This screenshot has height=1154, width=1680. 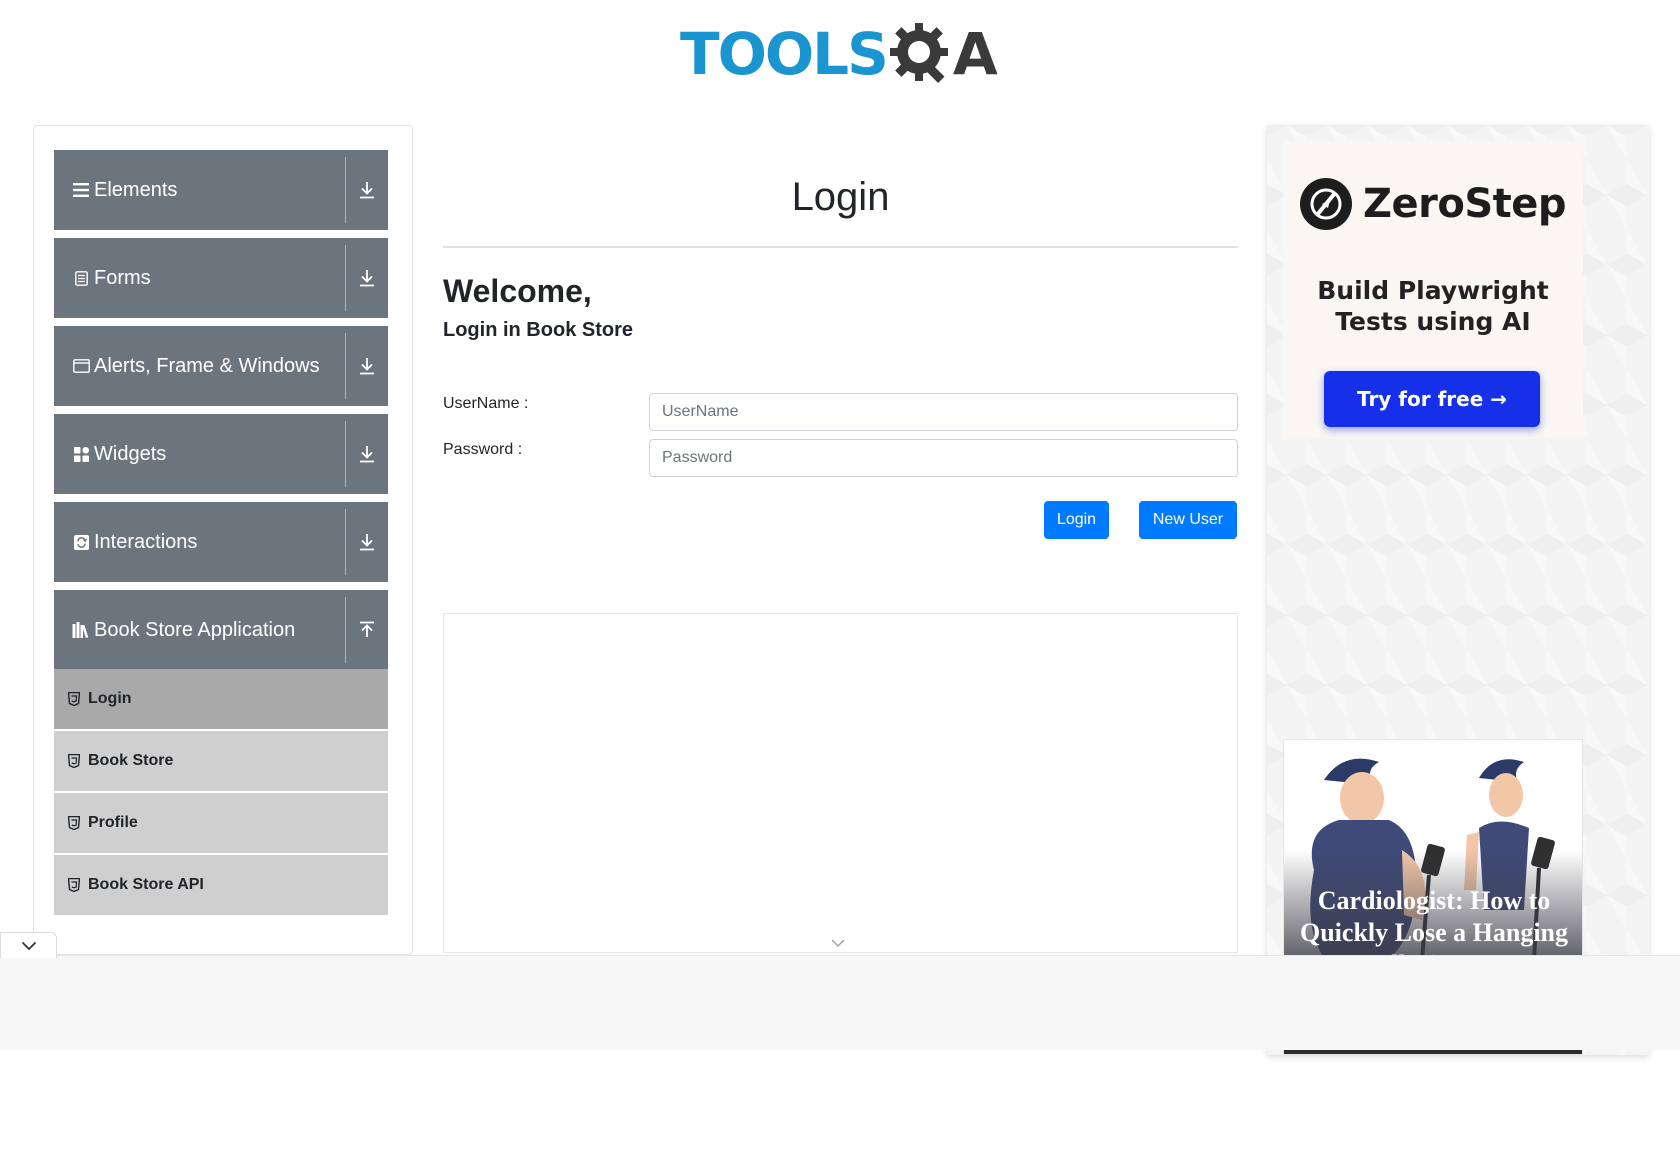 I want to click on sidebar-group-label: Forms, so click(x=122, y=277).